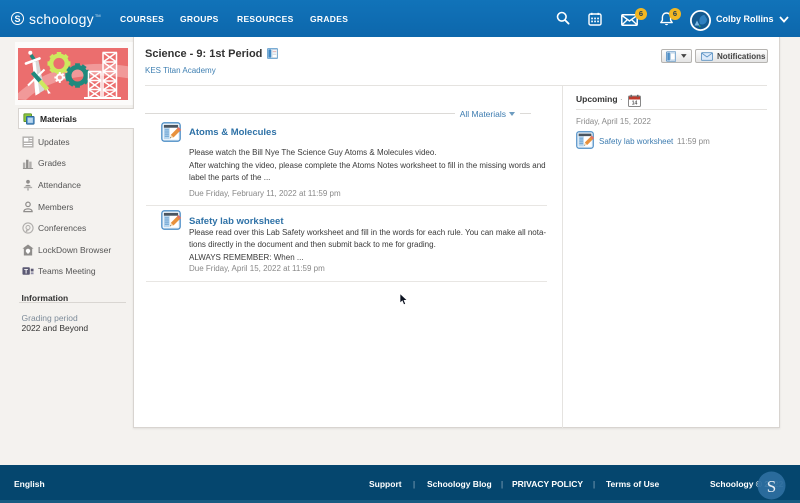  Describe the element at coordinates (771, 486) in the screenshot. I see `svg-text: S` at that location.